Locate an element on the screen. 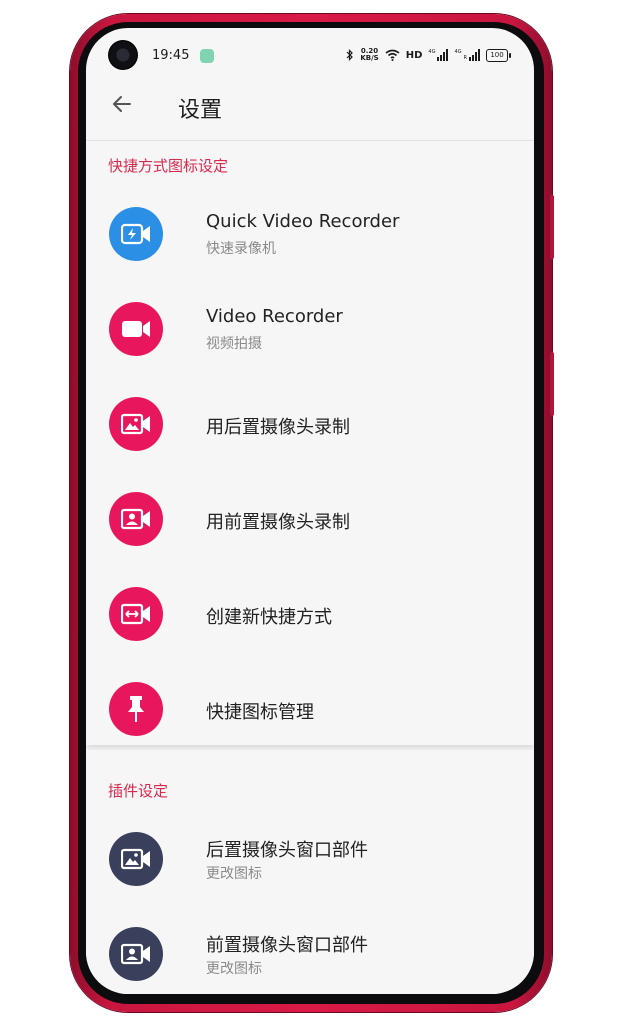  item-title: 后置摄像头窗口部件 is located at coordinates (287, 850).